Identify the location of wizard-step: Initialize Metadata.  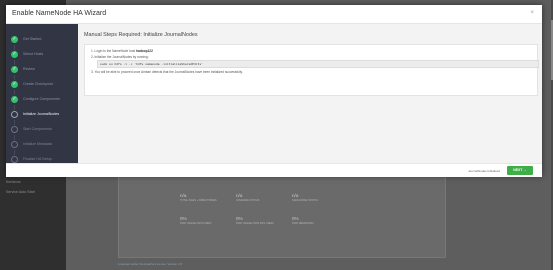
(44, 145).